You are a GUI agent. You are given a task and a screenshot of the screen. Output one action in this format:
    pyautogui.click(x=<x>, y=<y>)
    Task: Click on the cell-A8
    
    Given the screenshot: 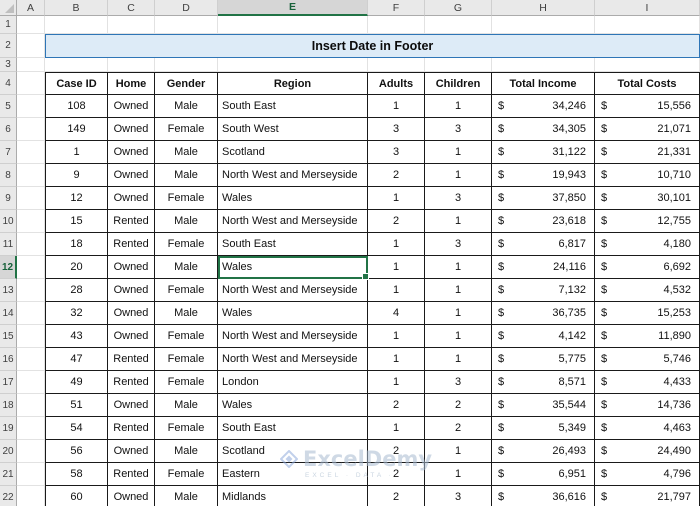 What is the action you would take?
    pyautogui.click(x=31, y=175)
    